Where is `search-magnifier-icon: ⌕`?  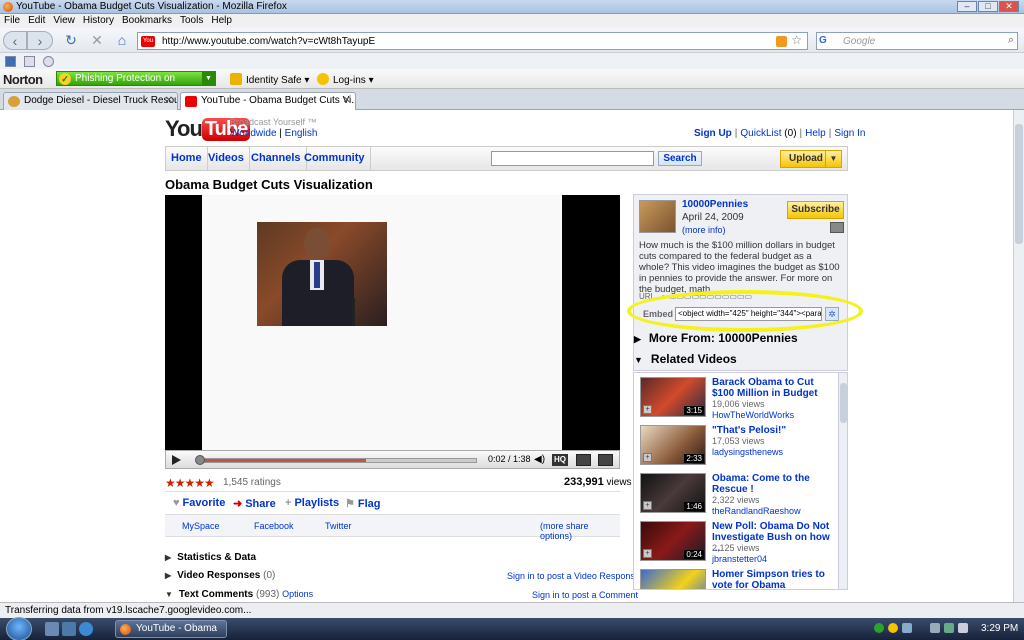 search-magnifier-icon: ⌕ is located at coordinates (1011, 40).